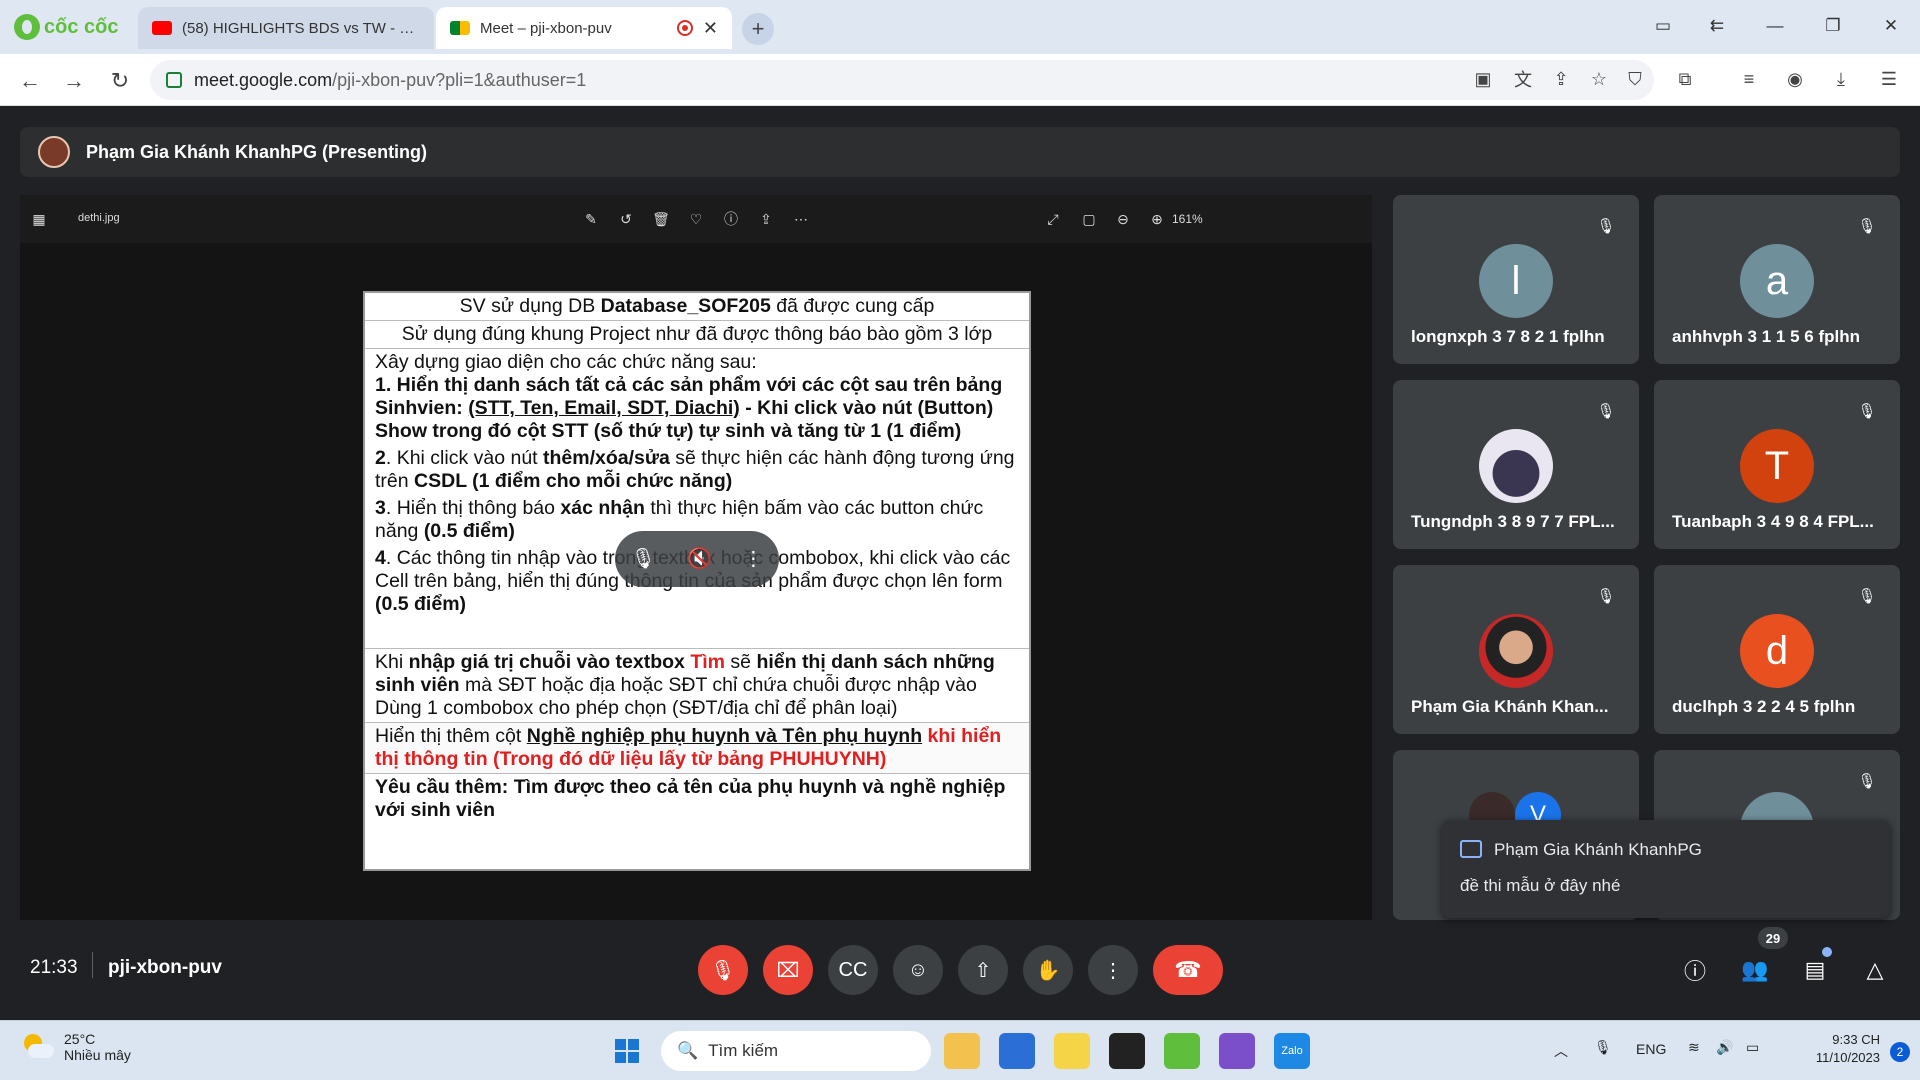  I want to click on coccoc-browser-icon, so click(1182, 1051).